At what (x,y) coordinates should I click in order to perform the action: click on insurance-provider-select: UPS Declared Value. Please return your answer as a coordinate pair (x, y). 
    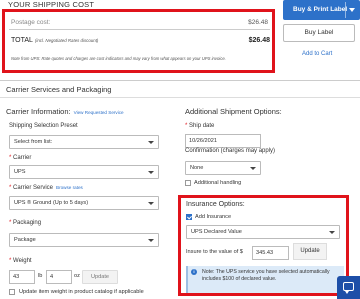
    Looking at the image, I should click on (263, 232).